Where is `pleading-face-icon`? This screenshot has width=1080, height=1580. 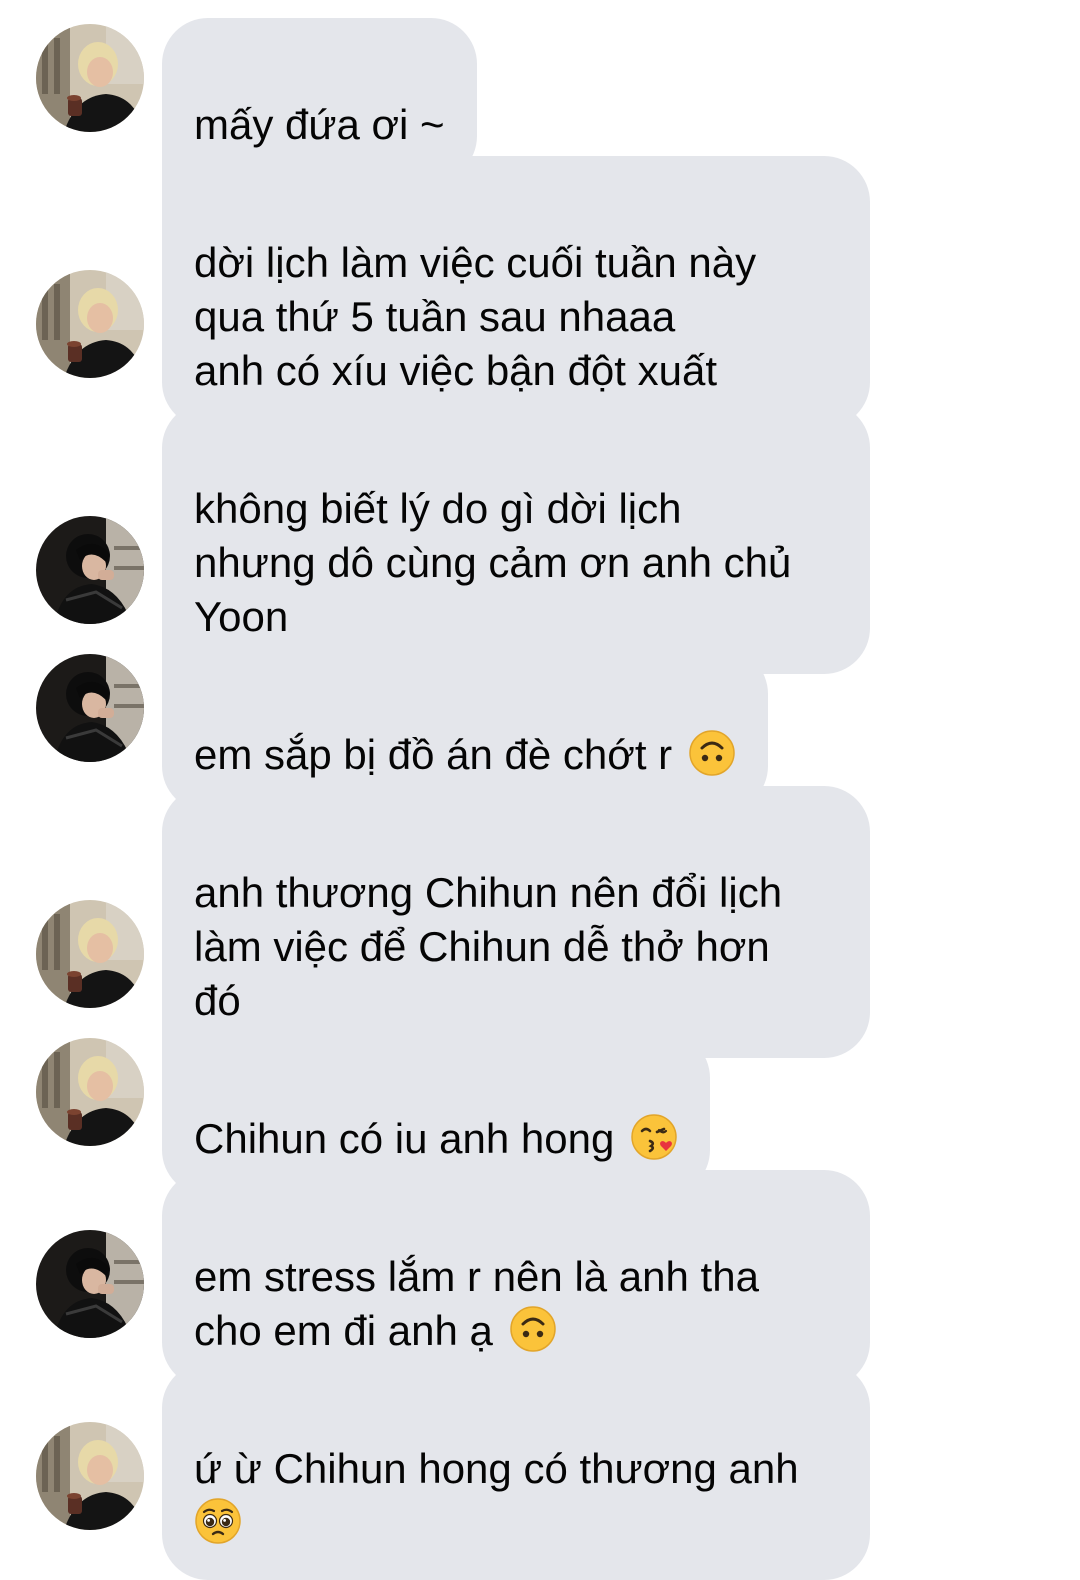 pleading-face-icon is located at coordinates (218, 1521).